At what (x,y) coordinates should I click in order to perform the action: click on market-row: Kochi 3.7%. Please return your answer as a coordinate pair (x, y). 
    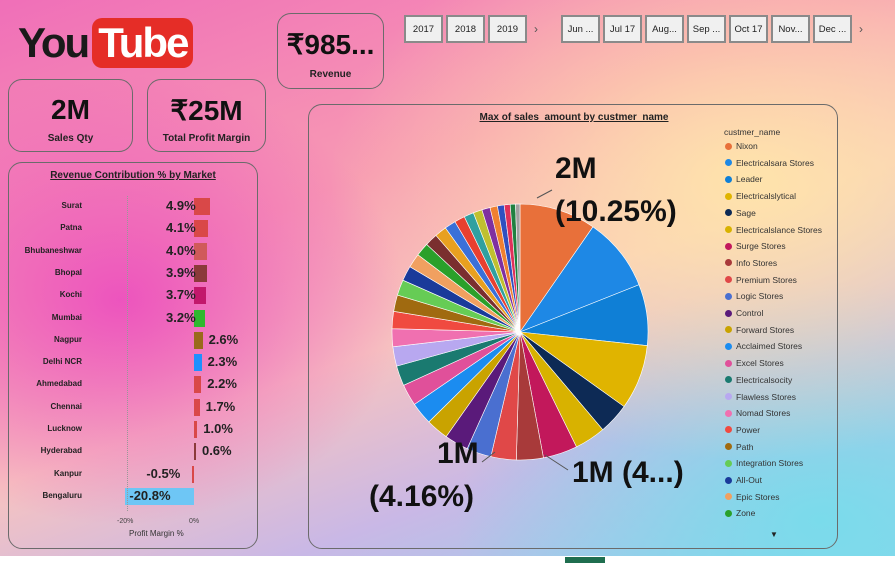
    Looking at the image, I should click on (131, 295).